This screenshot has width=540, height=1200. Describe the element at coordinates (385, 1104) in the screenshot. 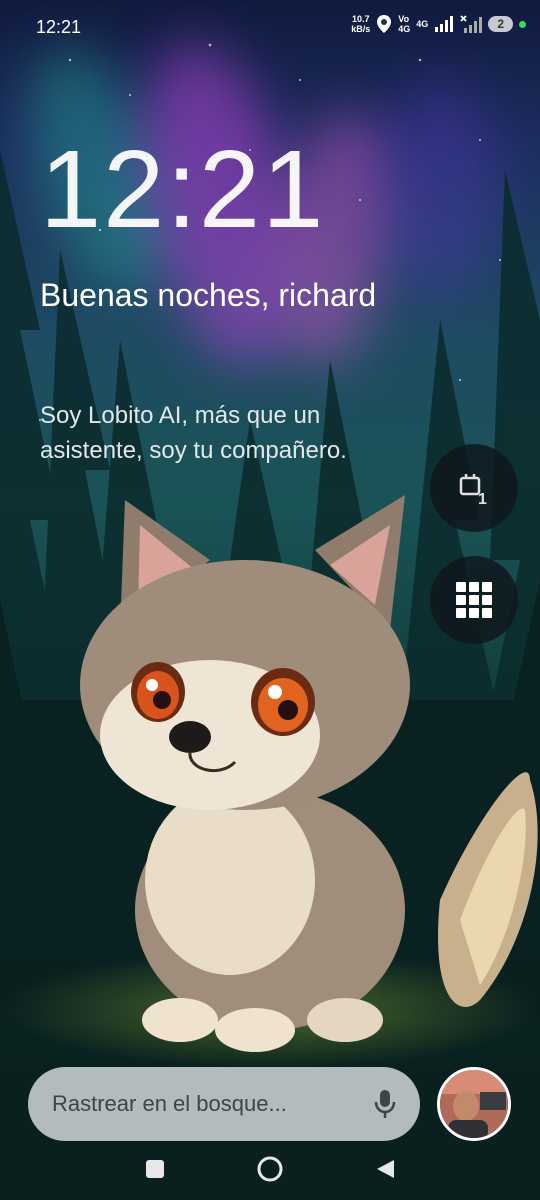

I see `microphone-icon` at that location.